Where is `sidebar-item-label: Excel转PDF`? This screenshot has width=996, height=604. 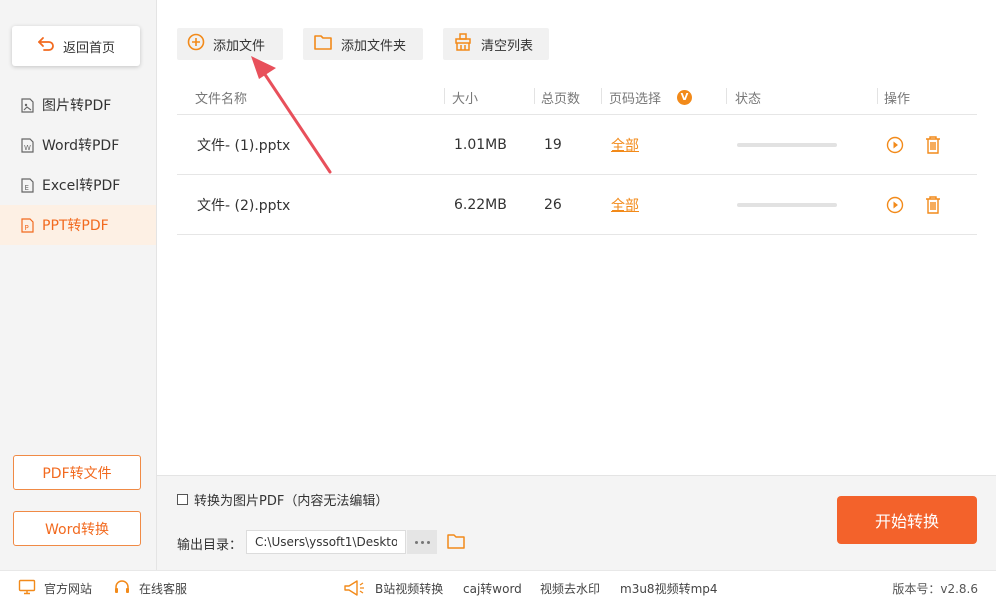
sidebar-item-label: Excel转PDF is located at coordinates (81, 186).